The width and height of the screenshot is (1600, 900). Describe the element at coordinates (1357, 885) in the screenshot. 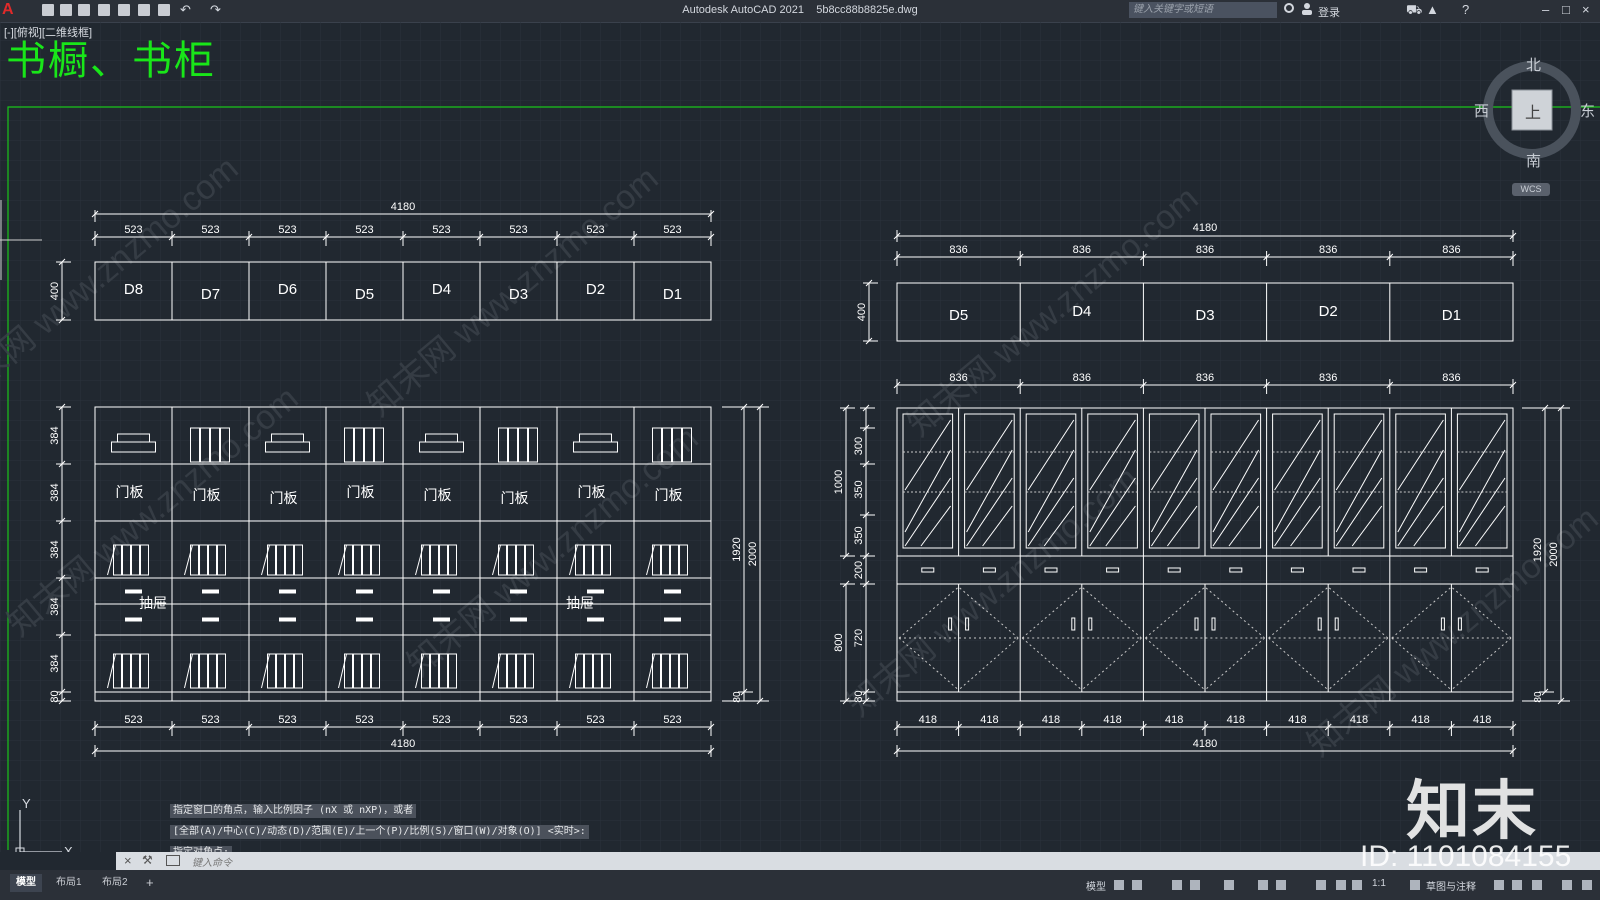

I see `annotation-scale-icon` at that location.